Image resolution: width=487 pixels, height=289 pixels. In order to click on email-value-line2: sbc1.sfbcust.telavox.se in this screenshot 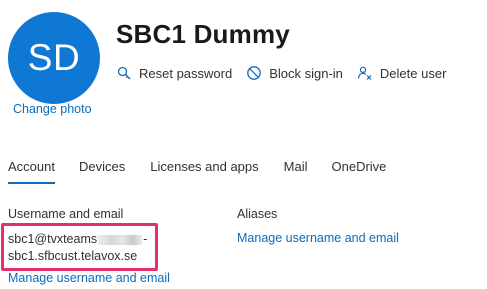, I will do `click(73, 256)`.